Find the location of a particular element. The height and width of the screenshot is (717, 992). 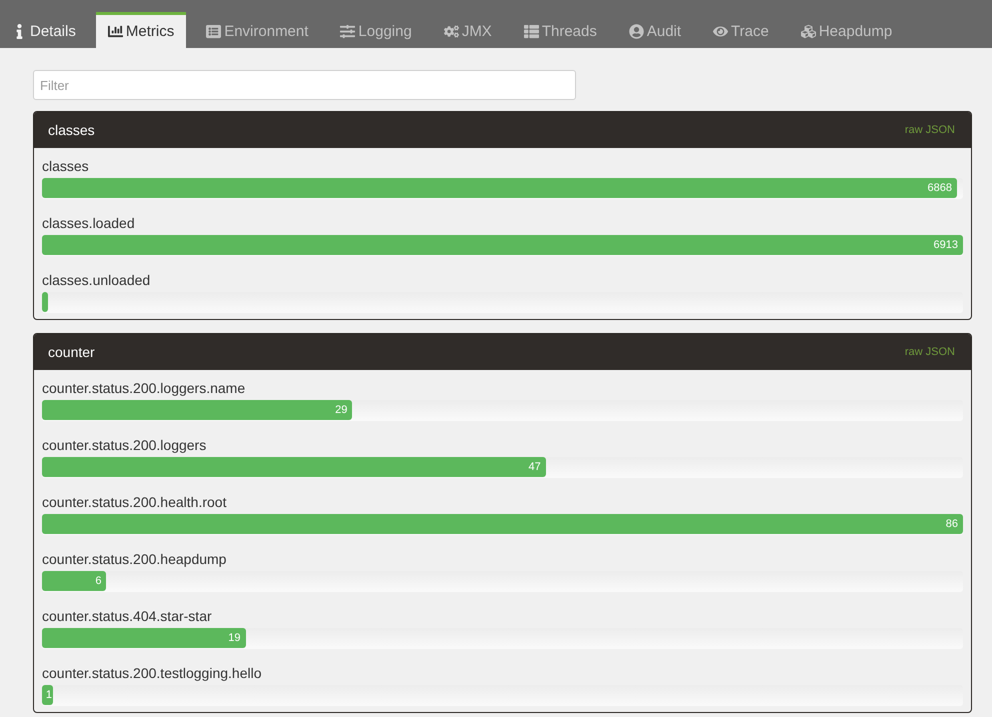

metric-value: 6 is located at coordinates (98, 581).